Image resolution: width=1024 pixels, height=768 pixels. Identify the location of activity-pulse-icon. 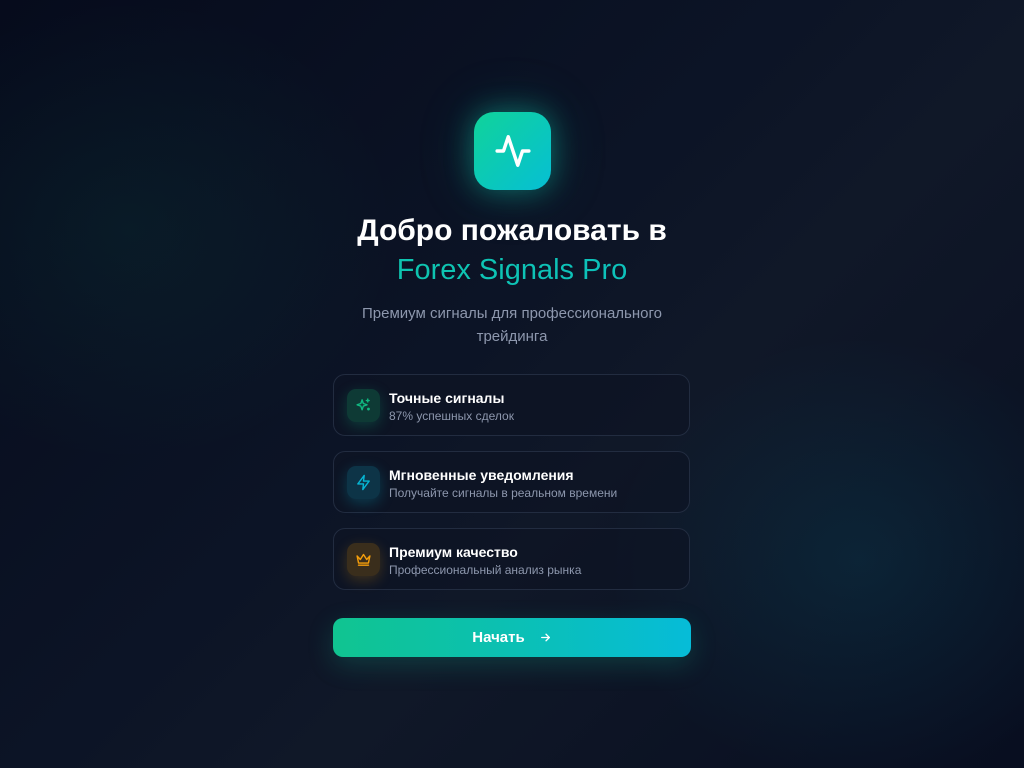
(512, 151).